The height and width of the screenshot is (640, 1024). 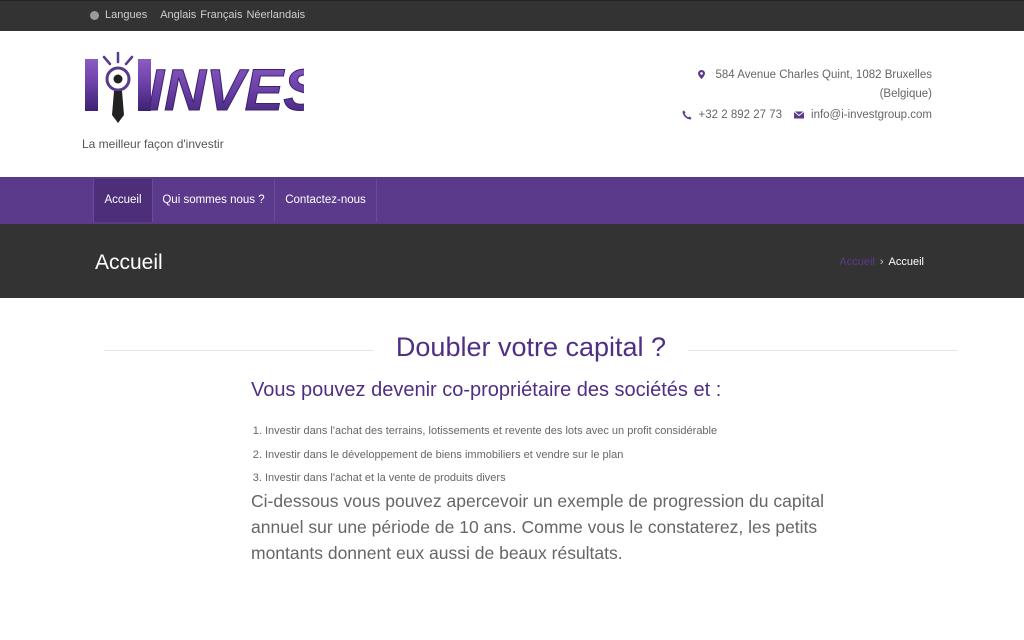 What do you see at coordinates (512, 15) in the screenshot?
I see `top-bar: Langues Anglais Français Néerlandais` at bounding box center [512, 15].